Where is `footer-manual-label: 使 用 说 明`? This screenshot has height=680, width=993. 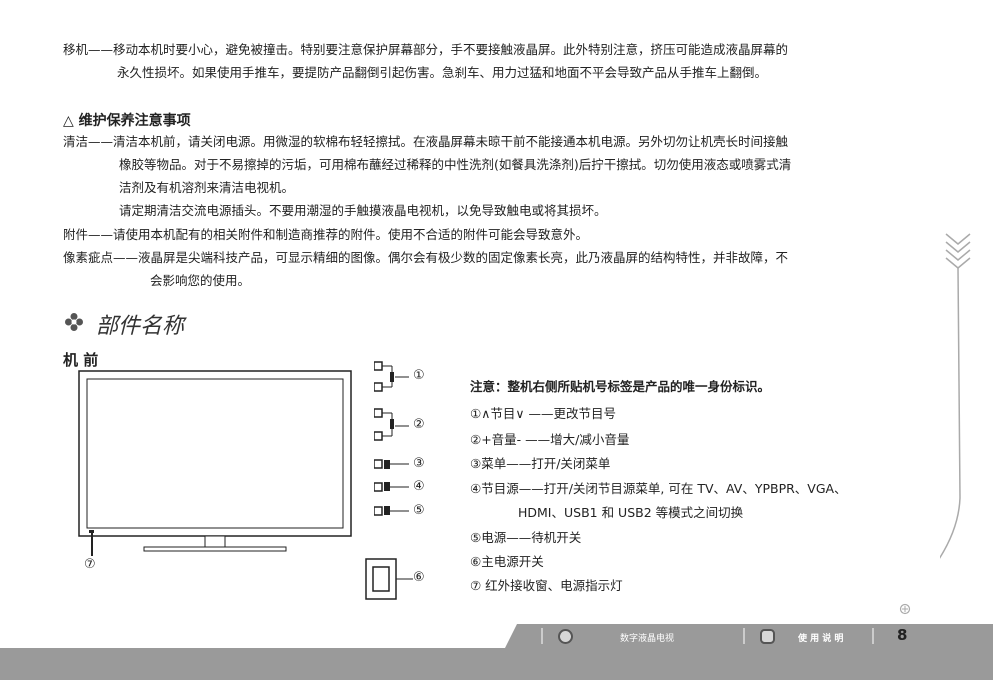
footer-manual-label: 使 用 说 明 is located at coordinates (821, 639).